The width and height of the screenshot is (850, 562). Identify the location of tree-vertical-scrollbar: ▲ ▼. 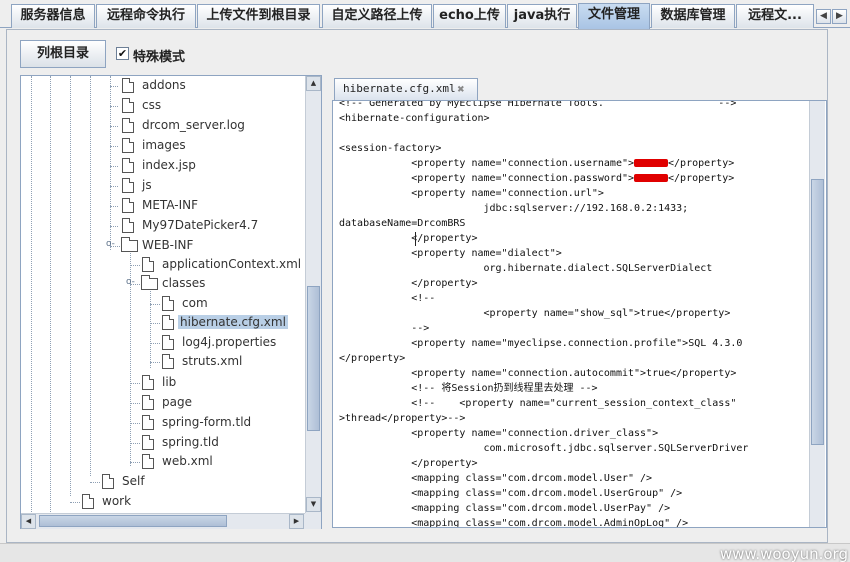
(313, 294).